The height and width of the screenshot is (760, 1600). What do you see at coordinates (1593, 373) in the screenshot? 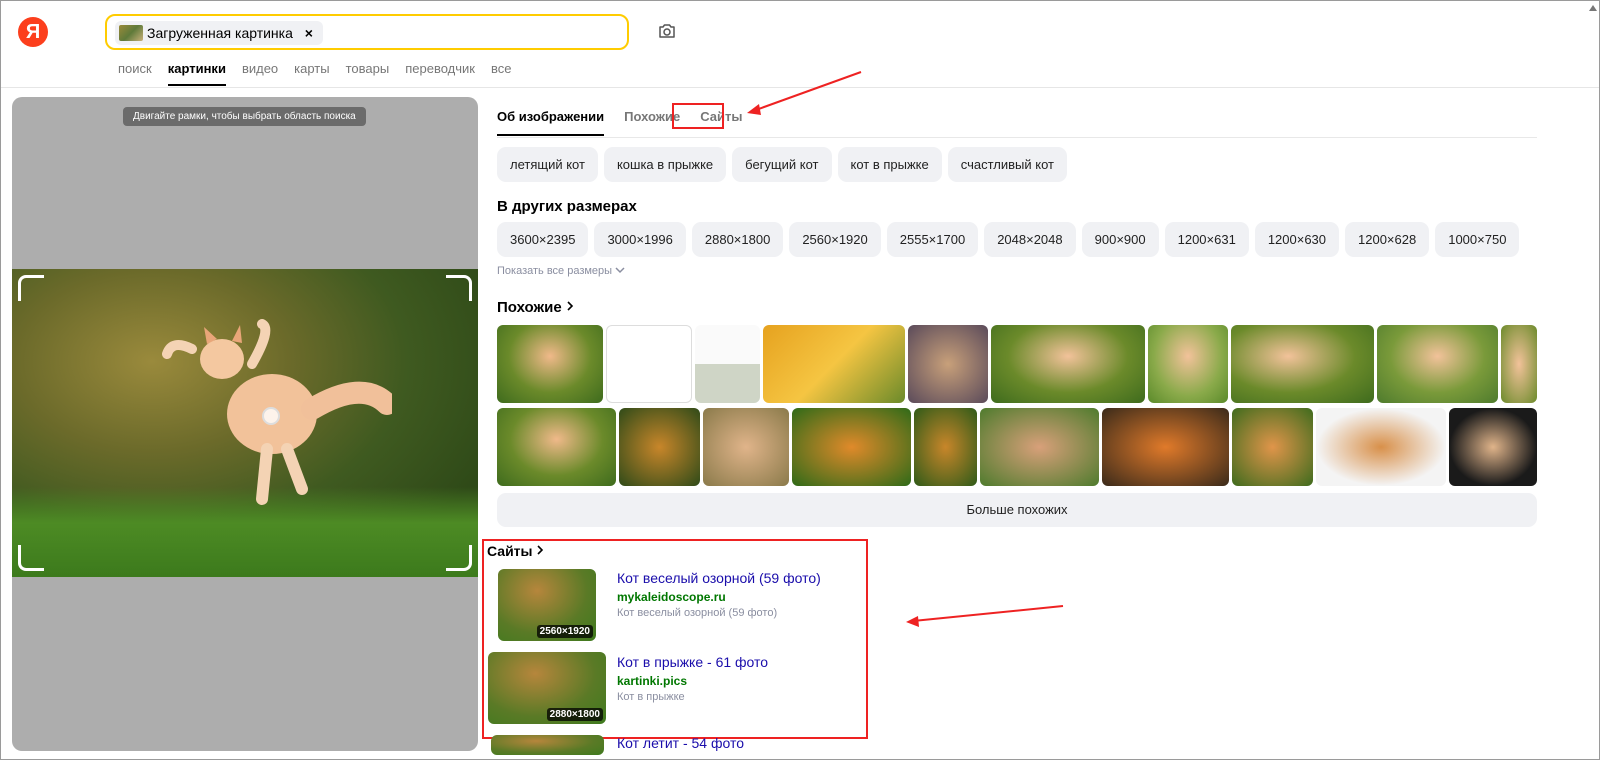
I see `page-scrollbar` at bounding box center [1593, 373].